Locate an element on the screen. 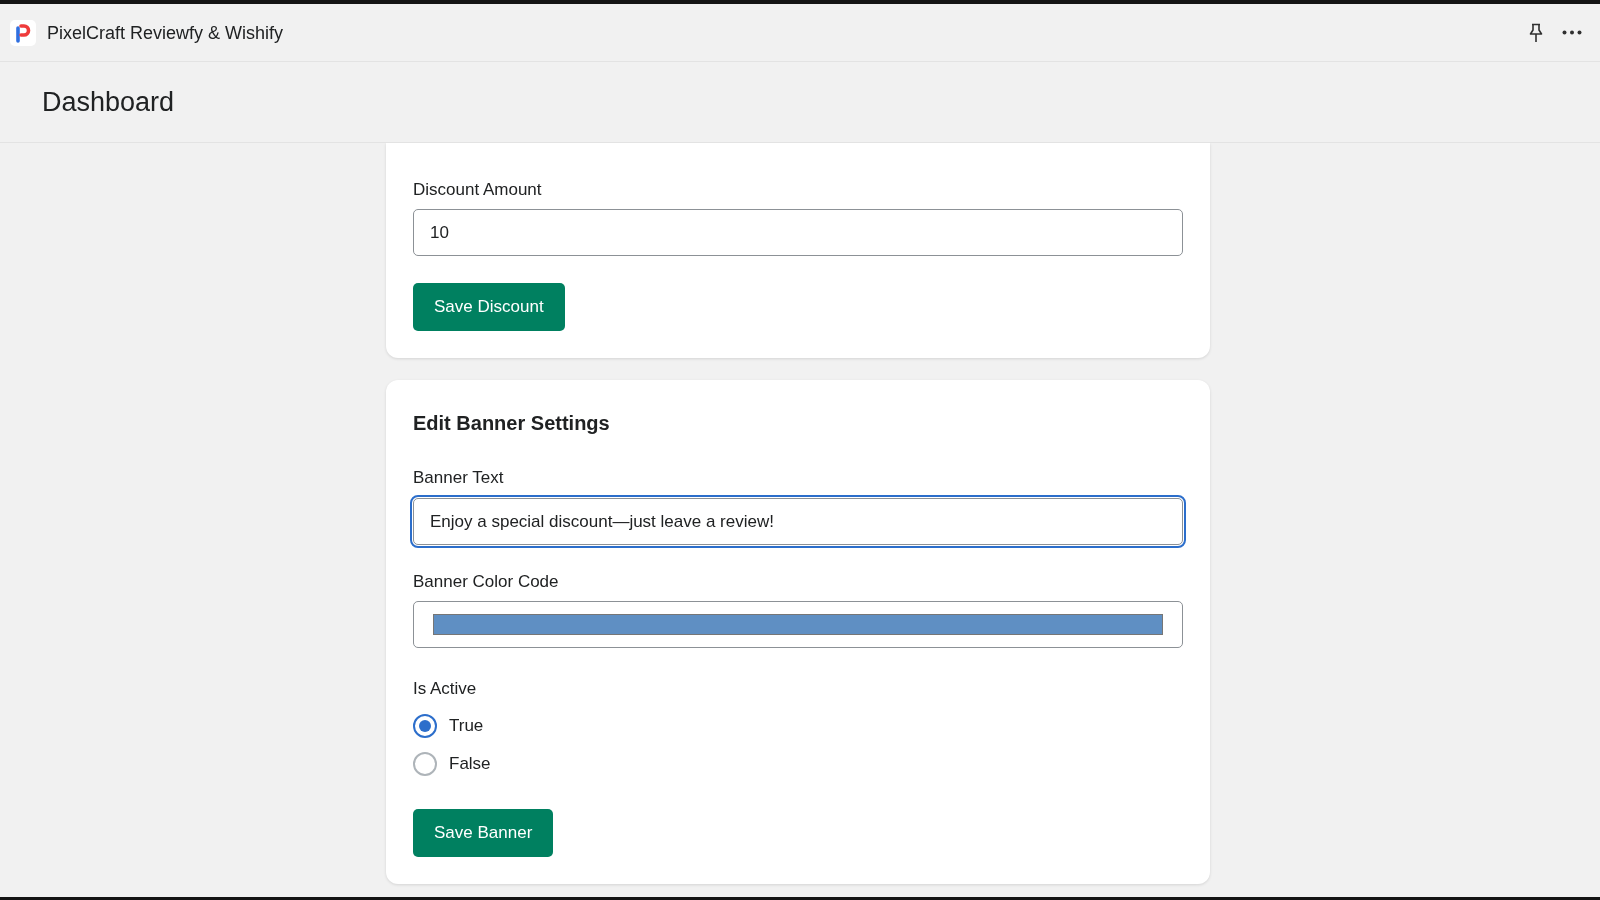 This screenshot has width=1600, height=900. field-label: Discount Amount is located at coordinates (477, 190).